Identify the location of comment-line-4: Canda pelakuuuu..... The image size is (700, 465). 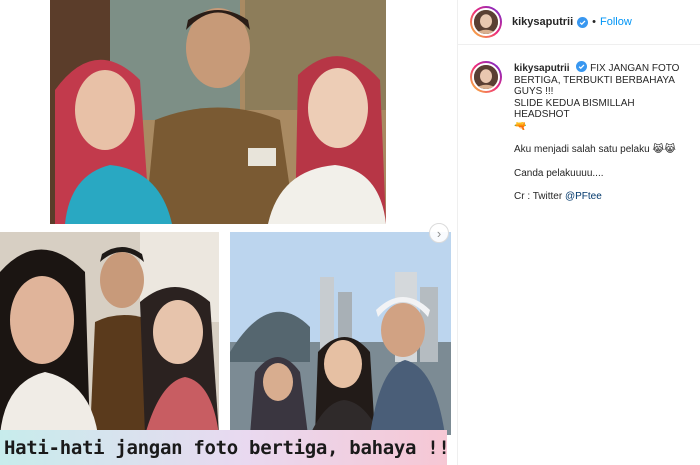
(559, 173).